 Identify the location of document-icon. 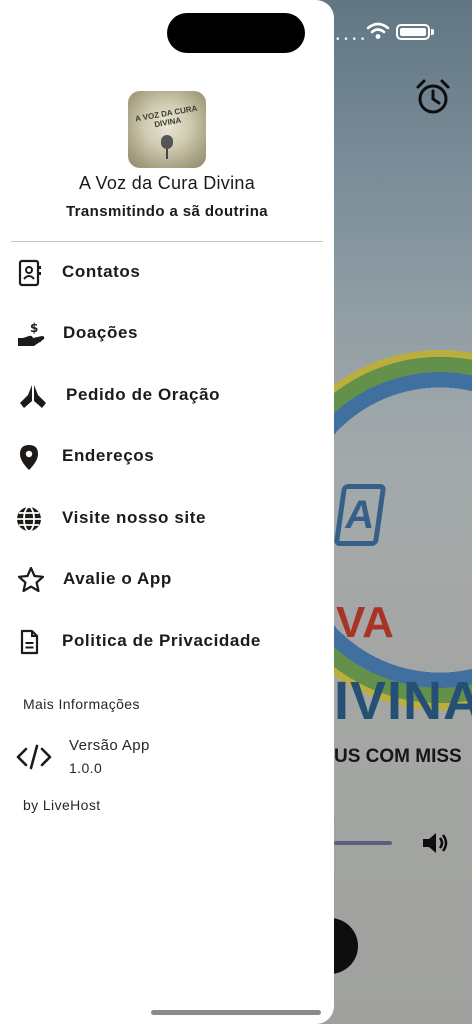
(29, 642).